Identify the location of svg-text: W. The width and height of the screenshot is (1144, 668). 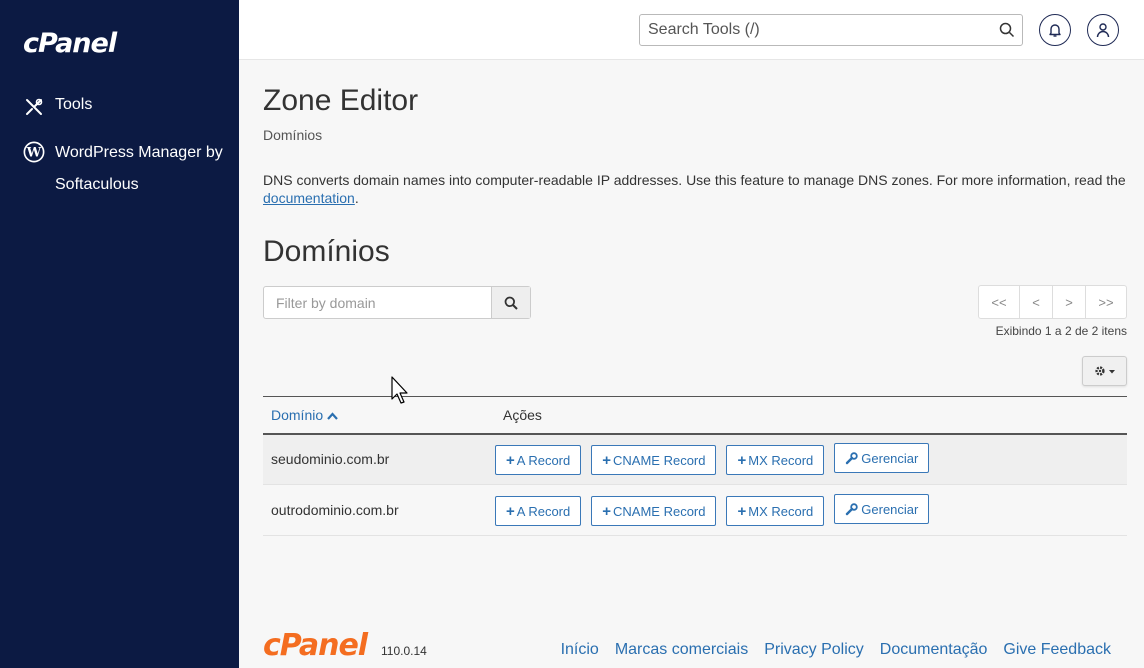
(34, 153).